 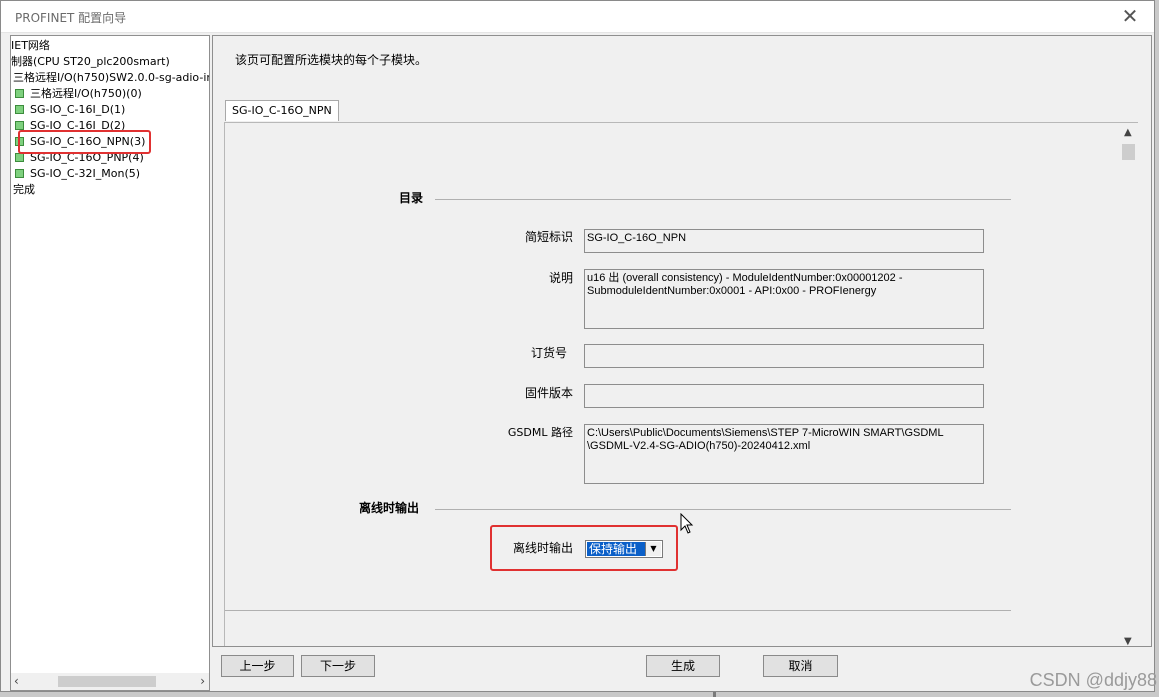 I want to click on offline-section-title: 离线时输出, so click(x=389, y=508).